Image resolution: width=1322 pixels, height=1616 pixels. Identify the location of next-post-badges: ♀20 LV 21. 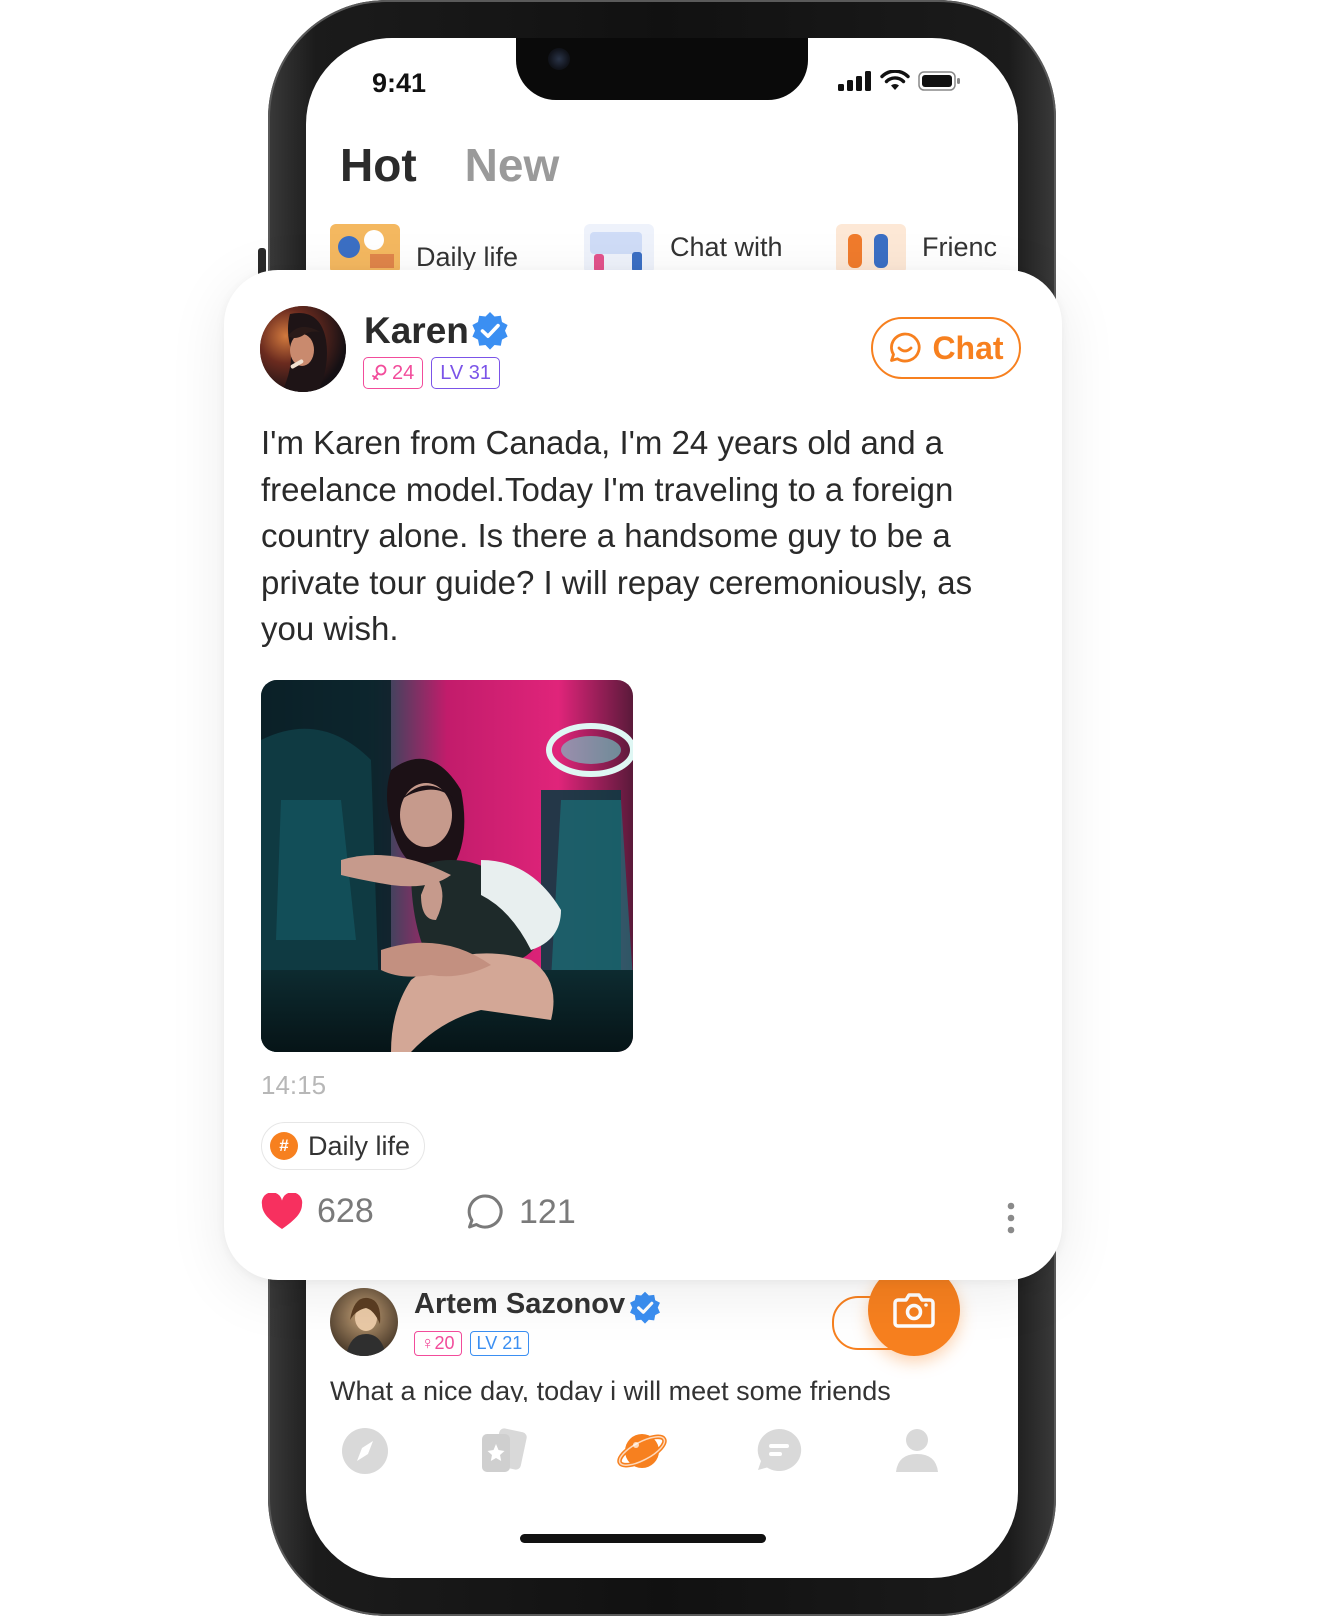
(472, 1343).